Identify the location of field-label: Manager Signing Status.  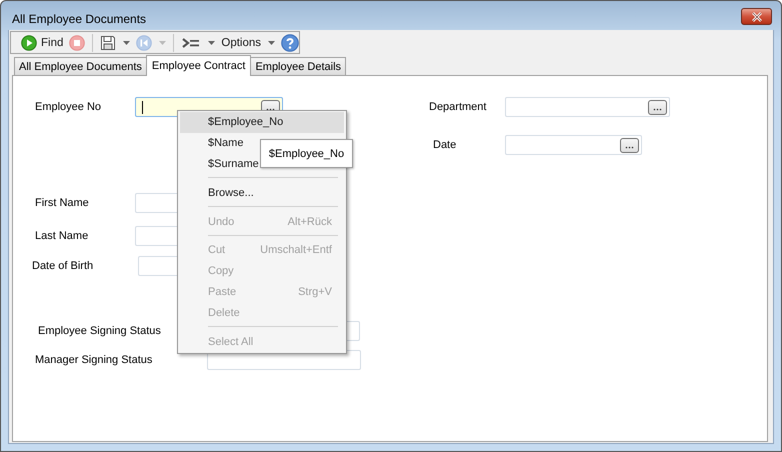
(94, 360).